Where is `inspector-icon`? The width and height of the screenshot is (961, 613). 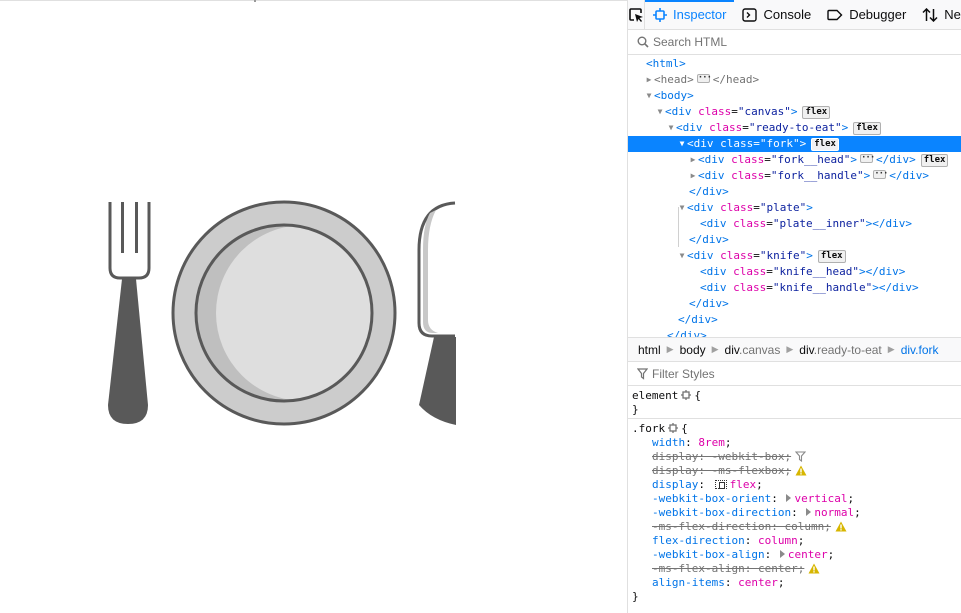 inspector-icon is located at coordinates (660, 14).